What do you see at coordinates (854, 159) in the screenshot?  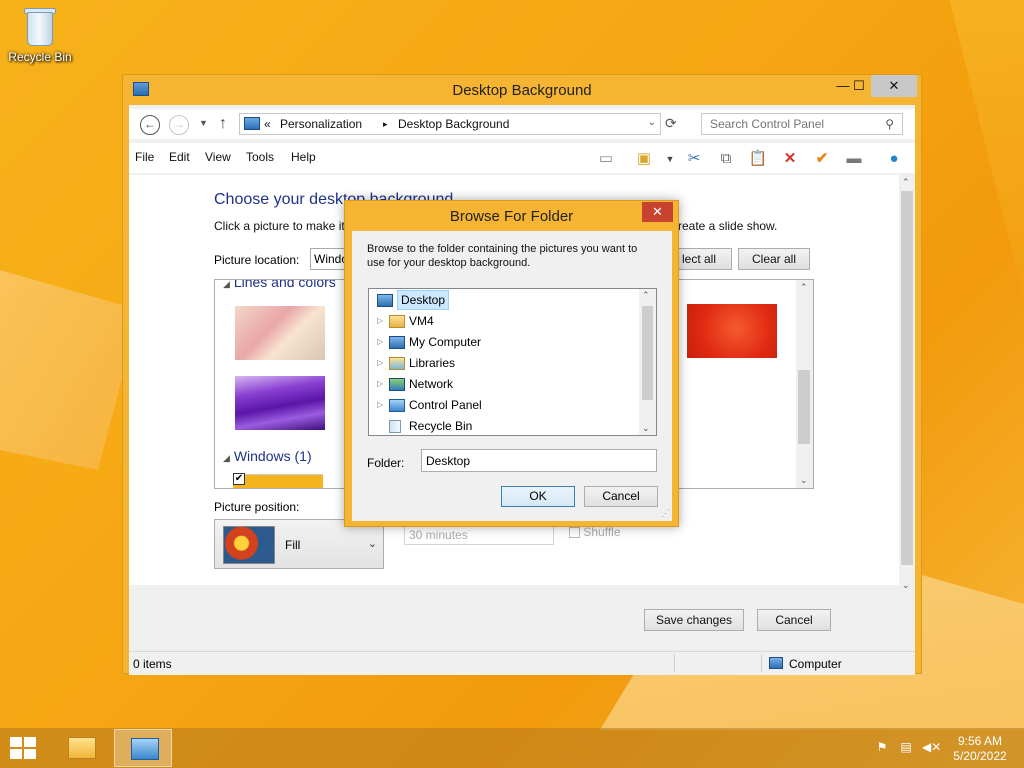 I see `properties-icon: ▬` at bounding box center [854, 159].